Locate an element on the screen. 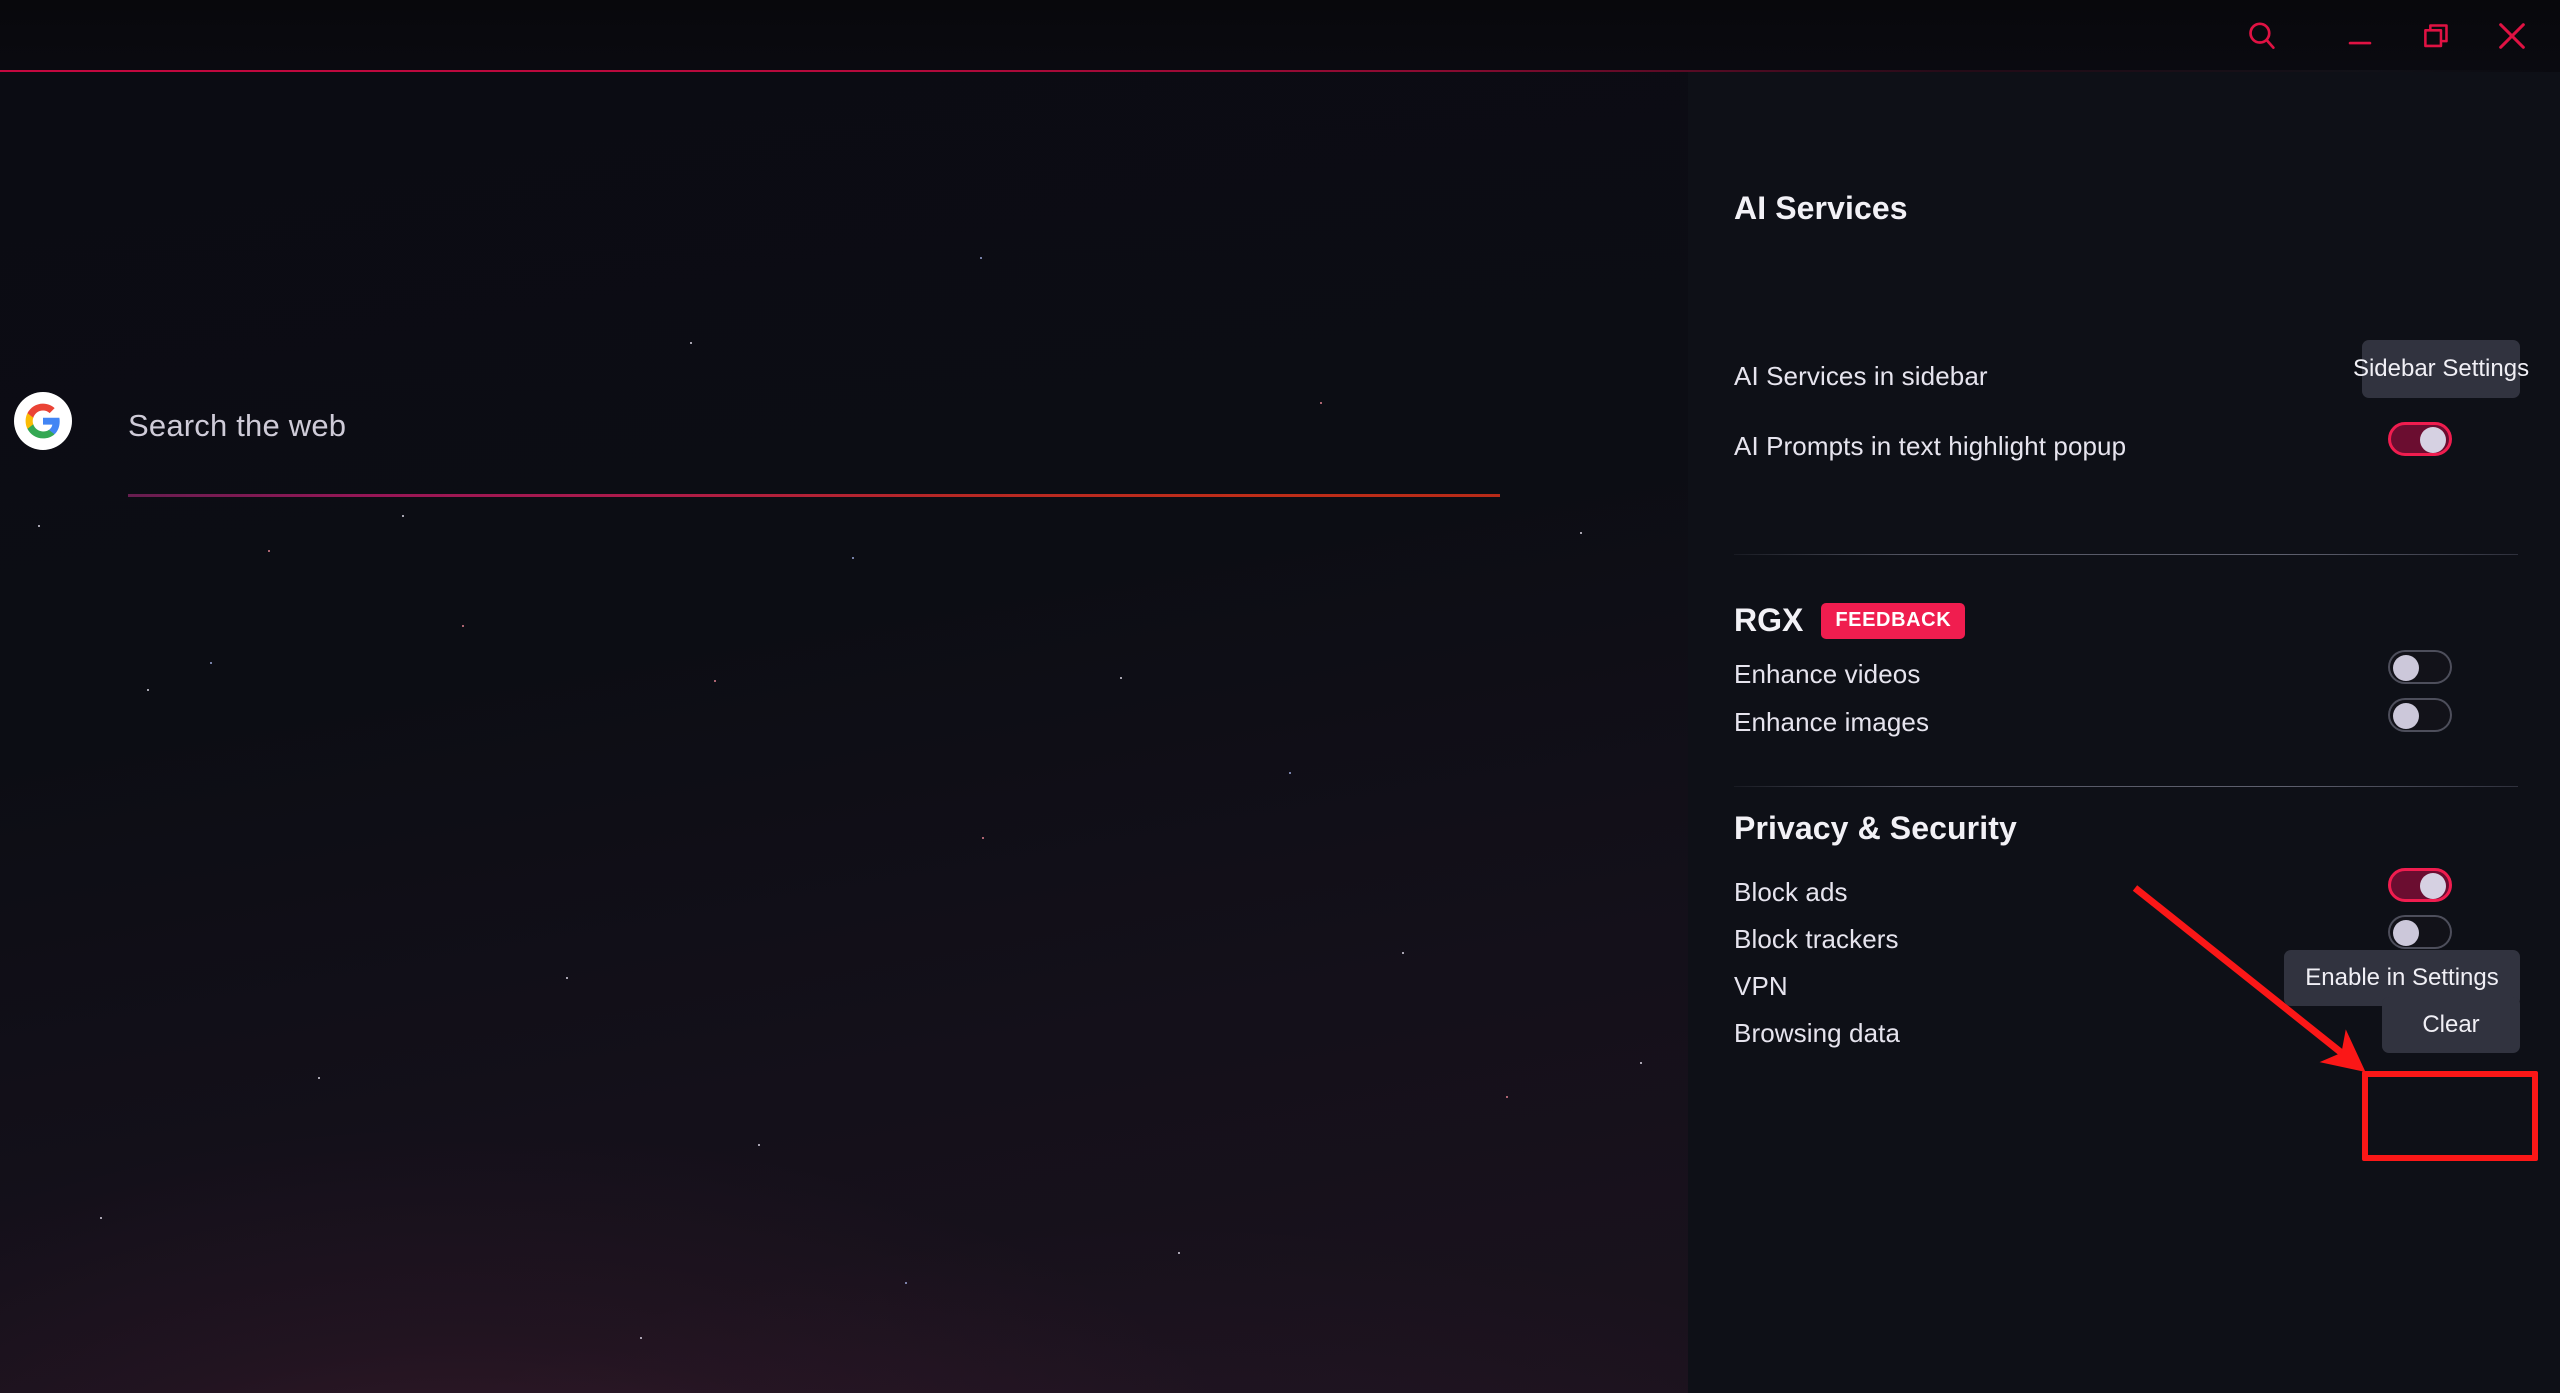 This screenshot has height=1393, width=2560. section-title-rgx: RGX FEEDBACK is located at coordinates (1850, 620).